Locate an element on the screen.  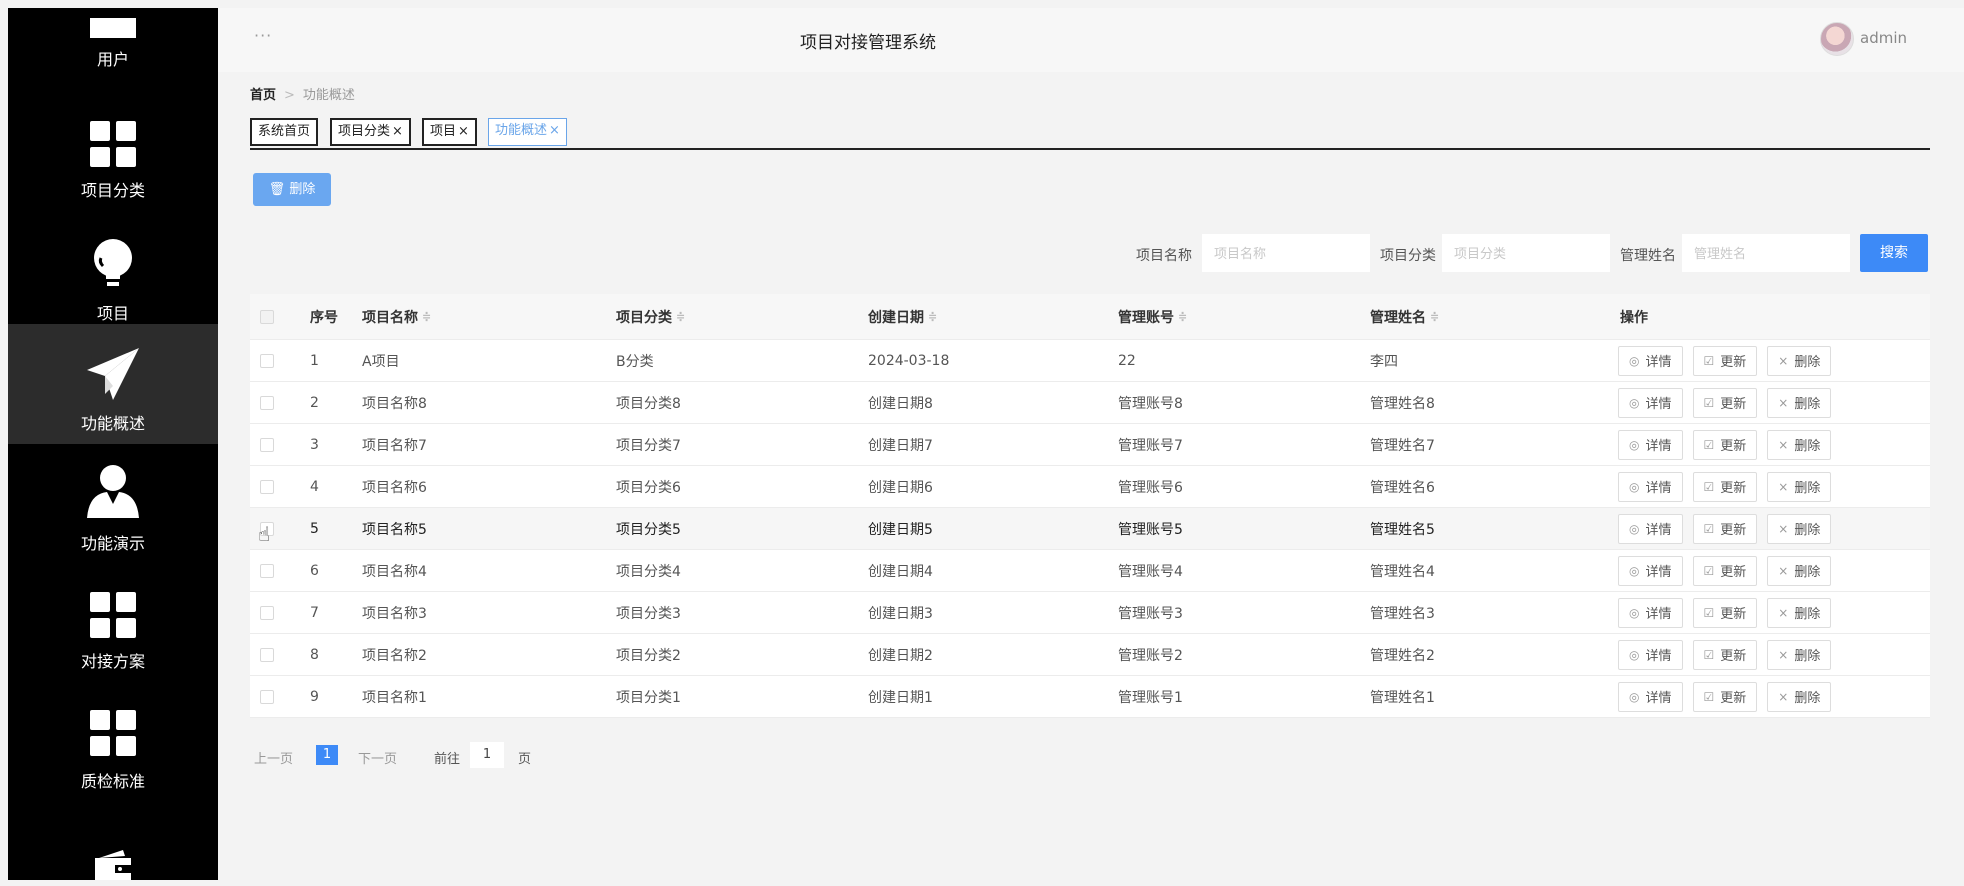
table-row: 7 项目名称3 项目分类3 创建日期3 管理账号3 管理姓名3 ◎ 详情 ☑ 更新 × 删除 is located at coordinates (1090, 613).